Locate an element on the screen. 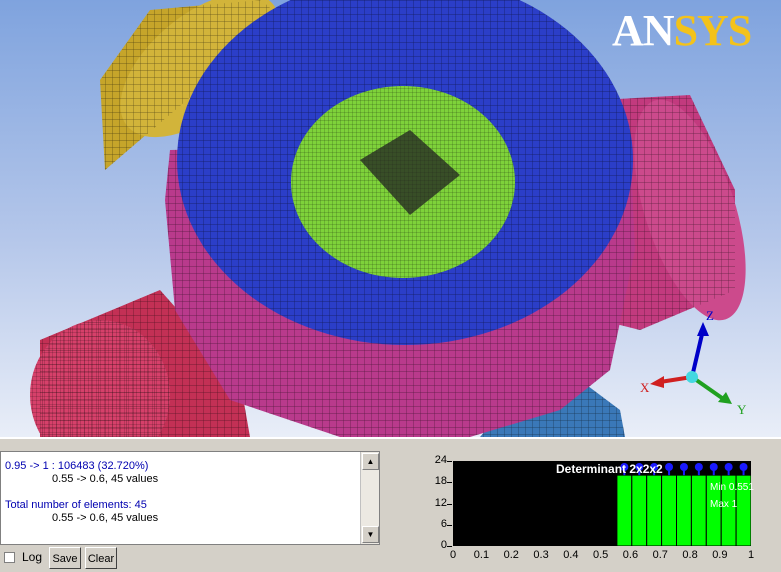 The width and height of the screenshot is (781, 572). histogram-title: Determinant 2x2x2 is located at coordinates (609, 469).